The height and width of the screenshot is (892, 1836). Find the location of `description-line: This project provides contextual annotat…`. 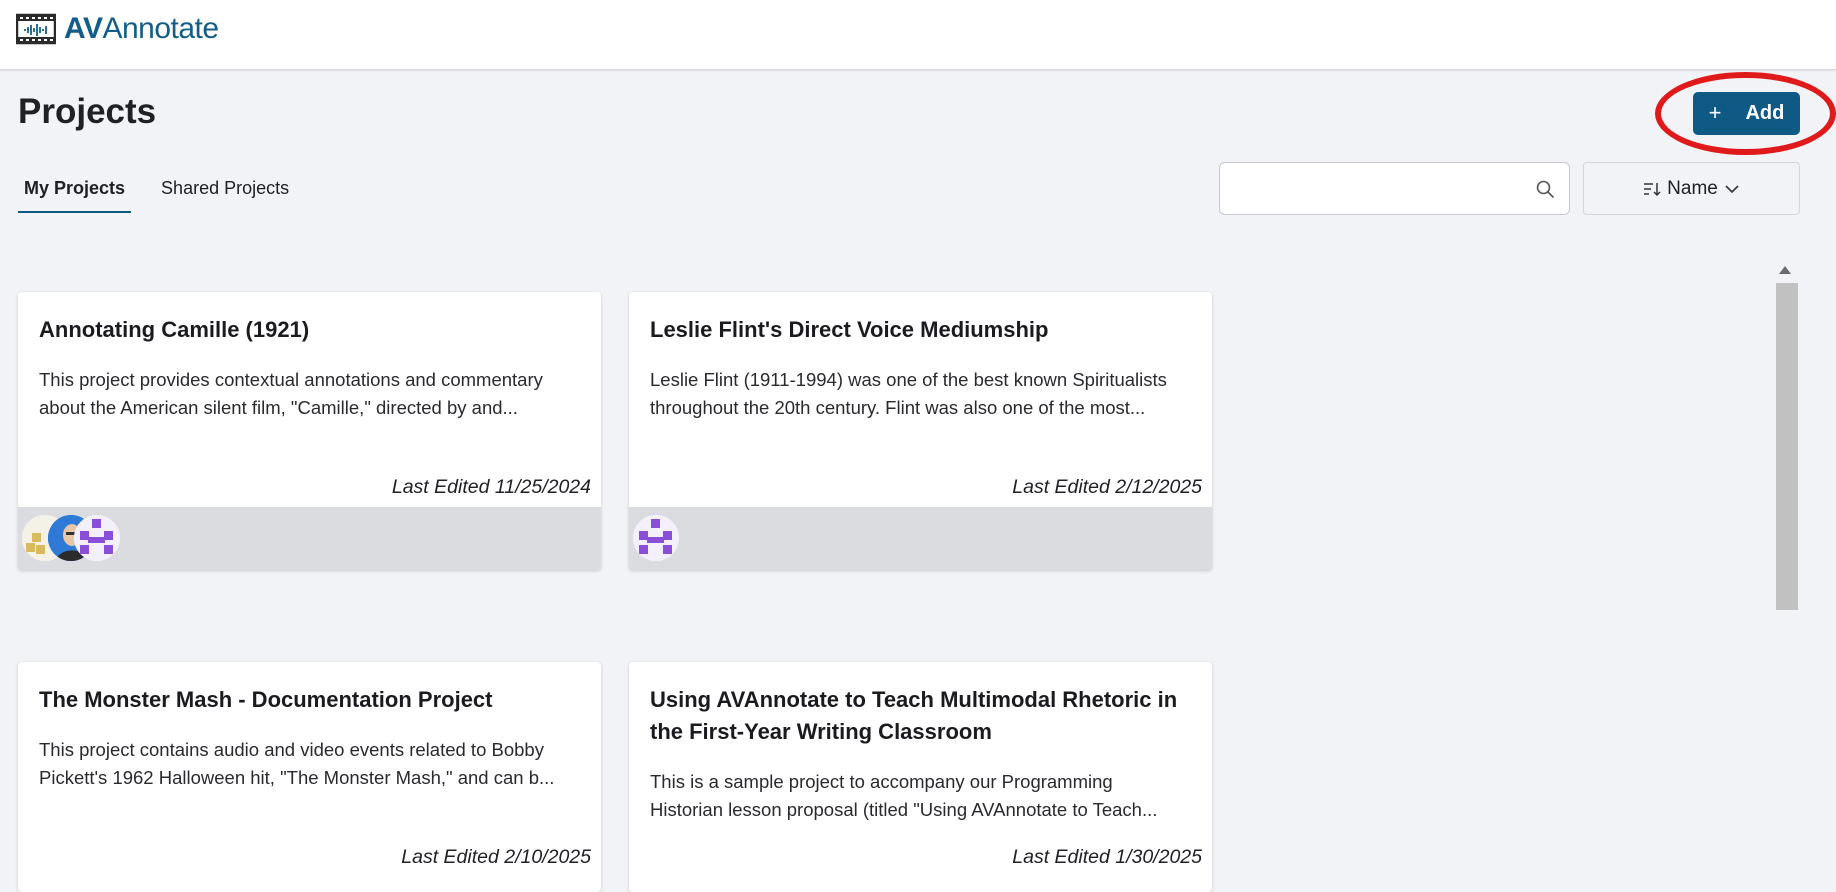

description-line: This project provides contextual annotat… is located at coordinates (291, 379).